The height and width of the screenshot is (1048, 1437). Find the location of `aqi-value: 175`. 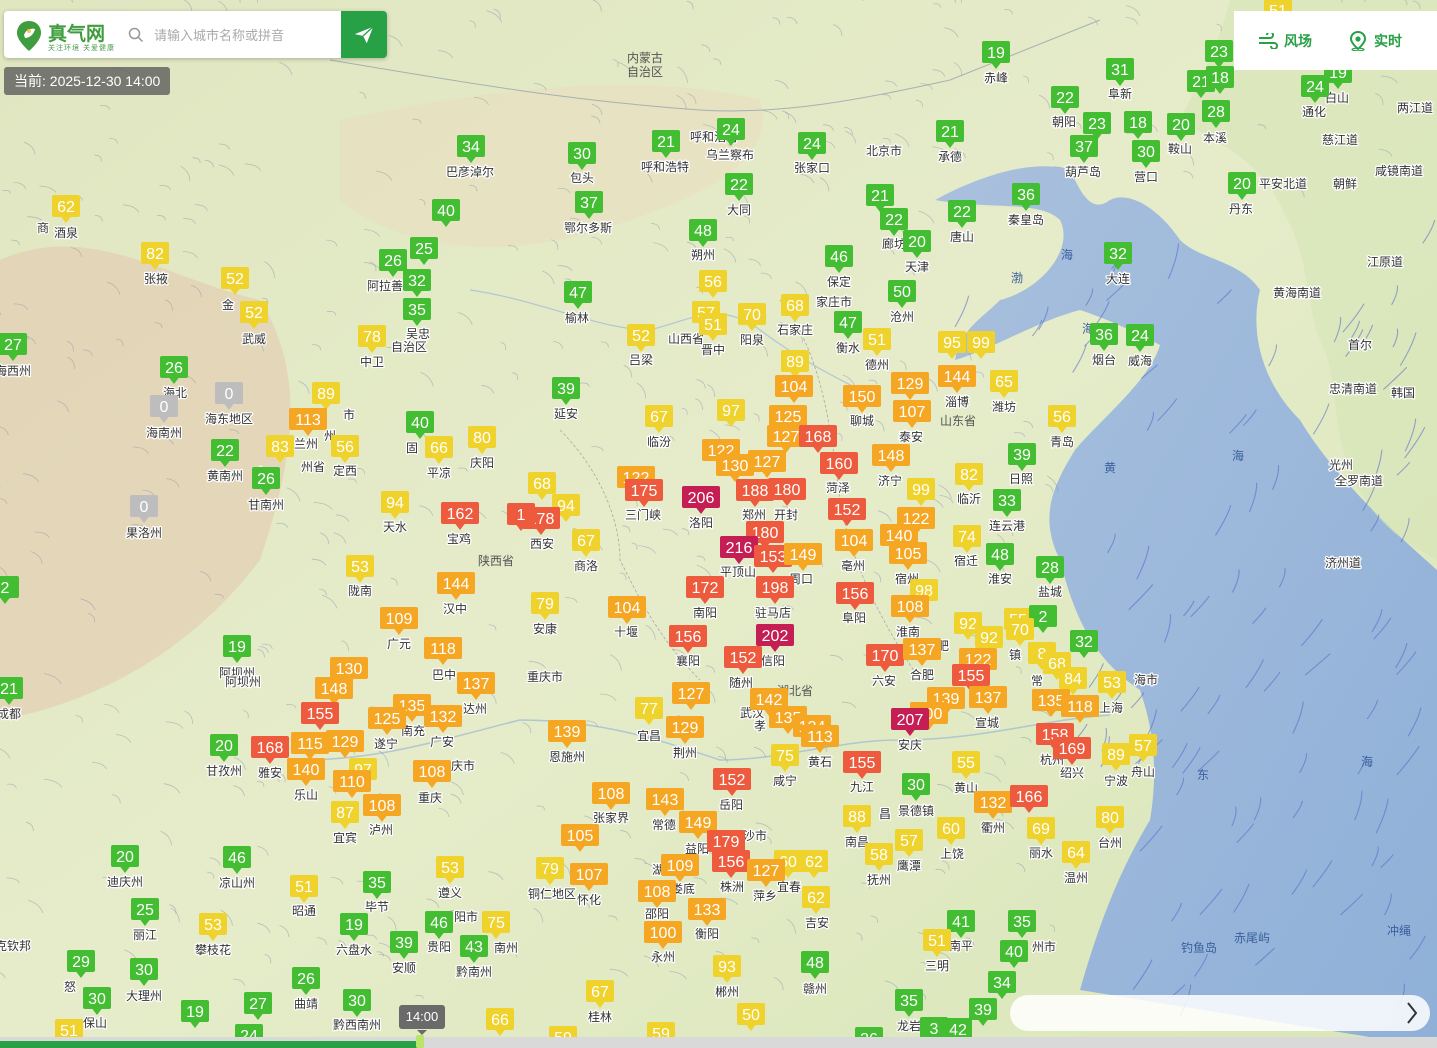

aqi-value: 175 is located at coordinates (644, 491).